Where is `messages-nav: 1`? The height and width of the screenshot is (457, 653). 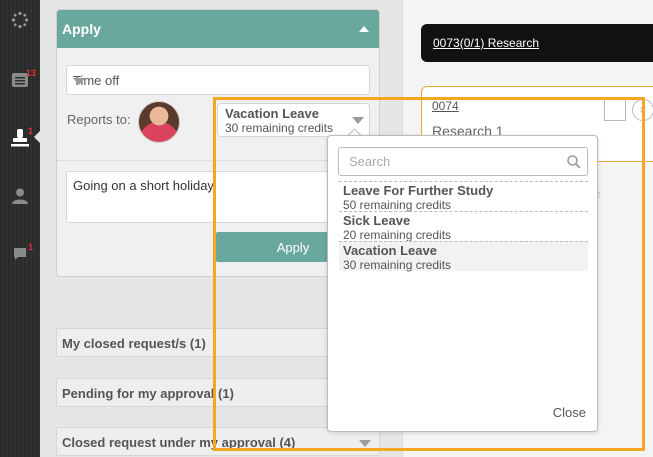 messages-nav: 1 is located at coordinates (20, 254).